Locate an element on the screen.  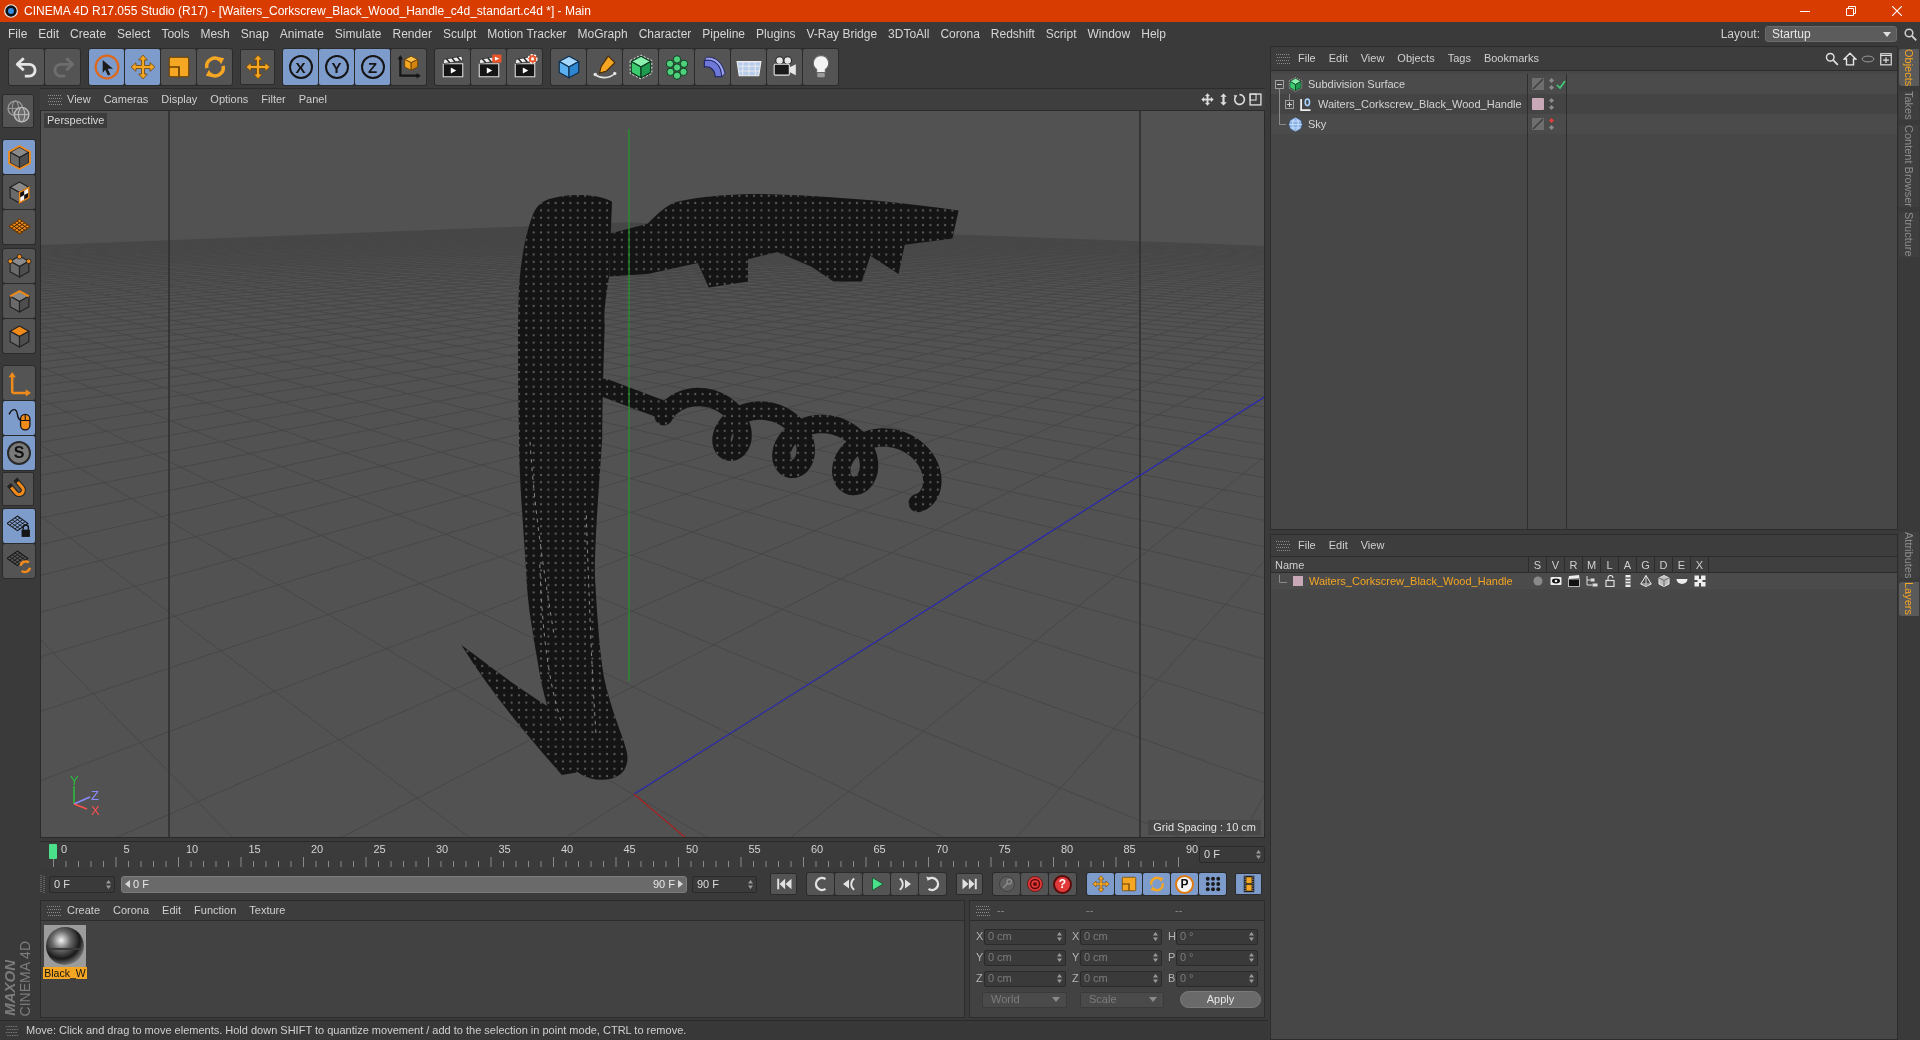
autokey-button: ? is located at coordinates (1062, 884).